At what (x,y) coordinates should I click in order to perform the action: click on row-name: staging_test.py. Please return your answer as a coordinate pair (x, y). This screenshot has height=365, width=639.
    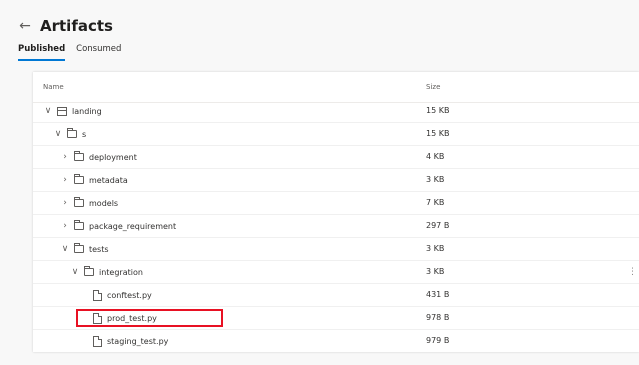
    Looking at the image, I should click on (138, 341).